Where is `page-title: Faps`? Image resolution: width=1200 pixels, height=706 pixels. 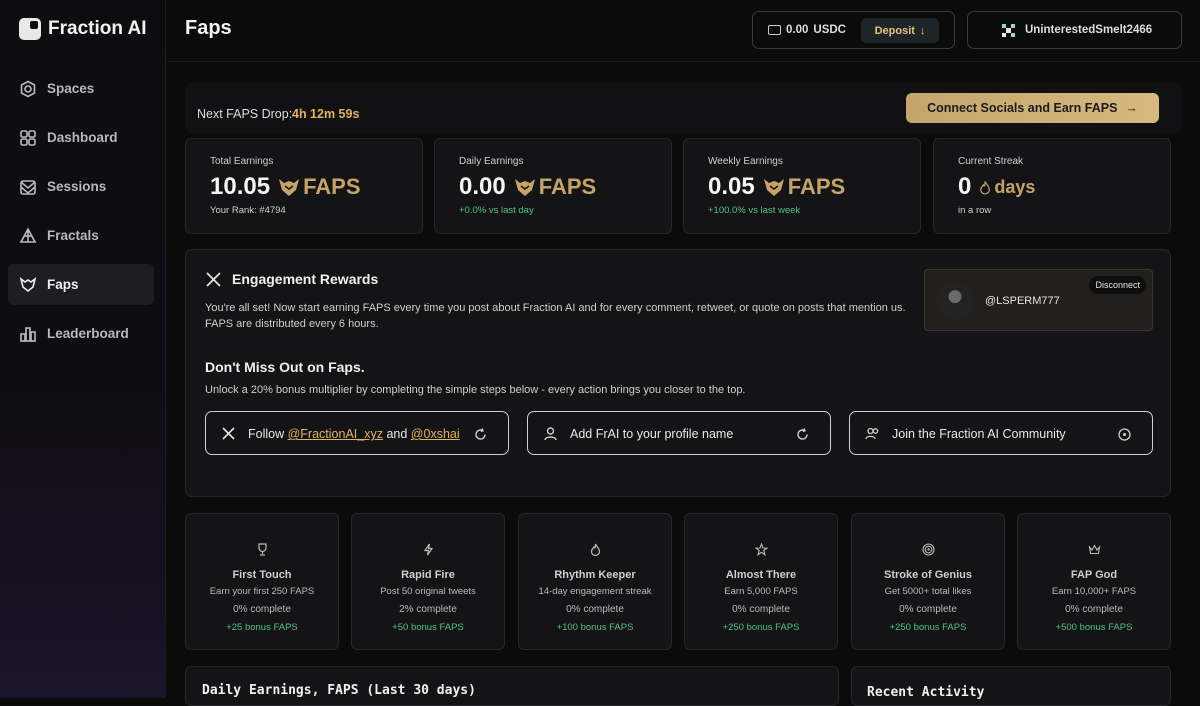 page-title: Faps is located at coordinates (208, 28).